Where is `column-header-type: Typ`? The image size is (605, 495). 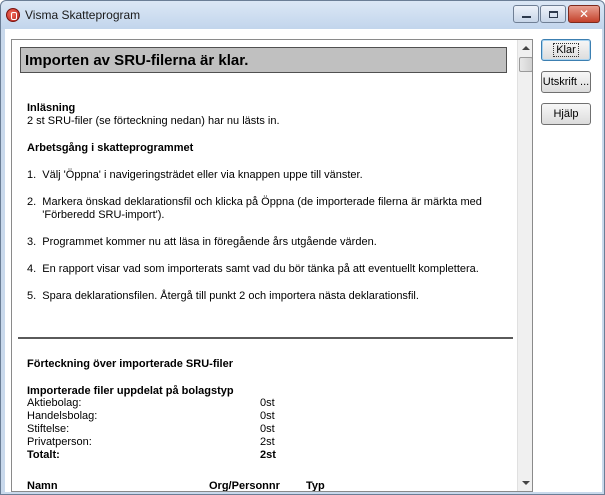 column-header-type: Typ is located at coordinates (315, 486).